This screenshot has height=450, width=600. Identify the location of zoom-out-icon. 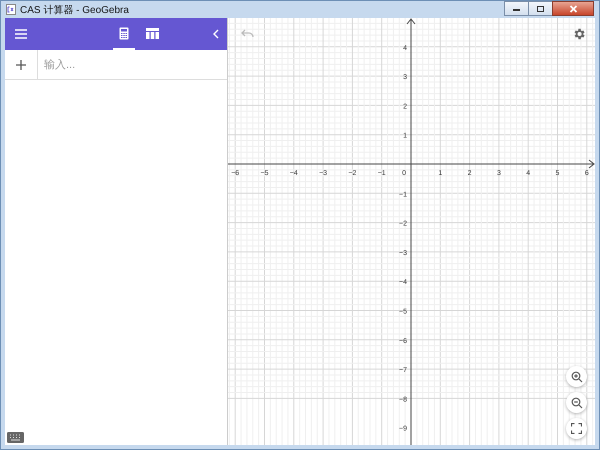
(576, 402).